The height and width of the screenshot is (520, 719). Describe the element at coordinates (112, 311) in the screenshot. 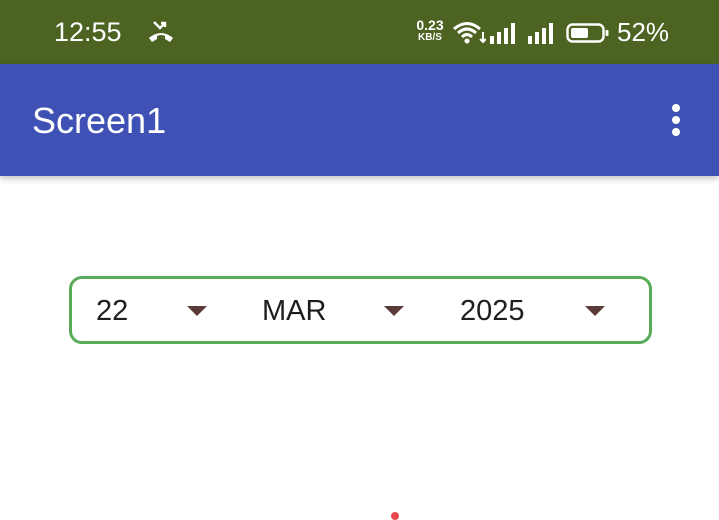

I see `day-value: 22` at that location.